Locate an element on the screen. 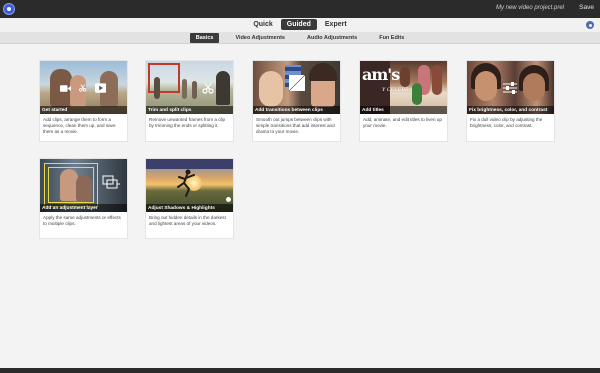 This screenshot has width=600, height=373. tab-expert: Expert is located at coordinates (336, 24).